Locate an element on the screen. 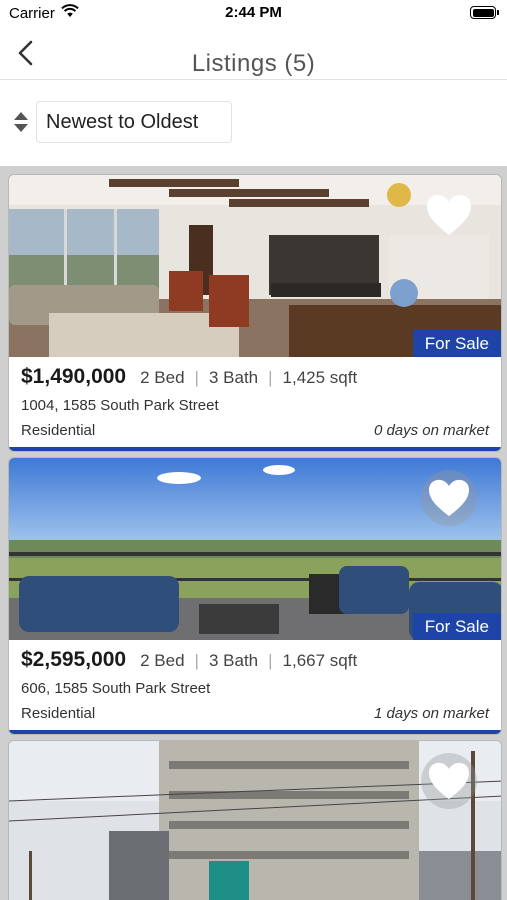  page-title: Listings (5) is located at coordinates (253, 63).